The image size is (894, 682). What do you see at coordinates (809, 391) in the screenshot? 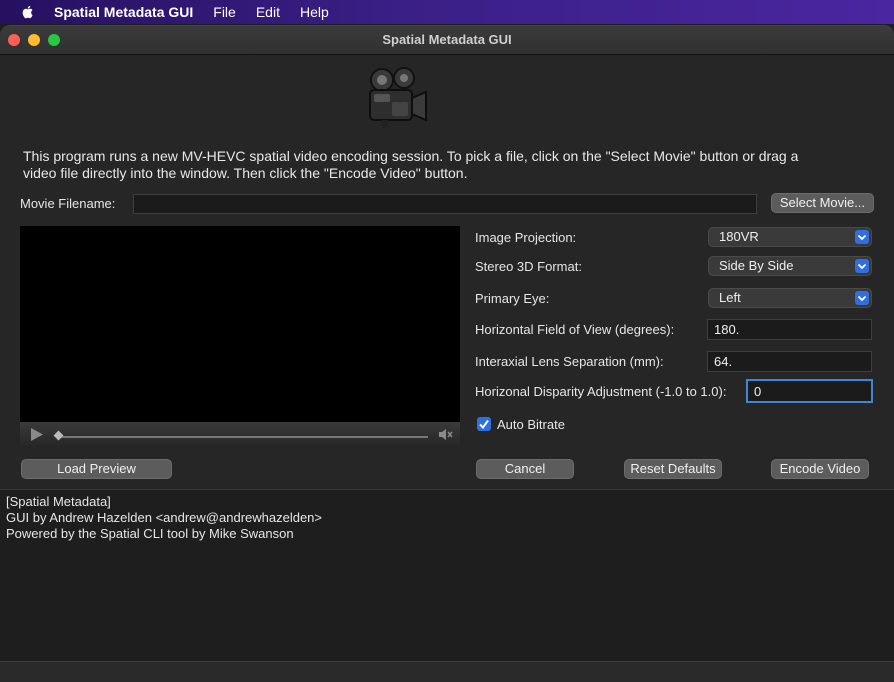
I see `disparity-input` at bounding box center [809, 391].